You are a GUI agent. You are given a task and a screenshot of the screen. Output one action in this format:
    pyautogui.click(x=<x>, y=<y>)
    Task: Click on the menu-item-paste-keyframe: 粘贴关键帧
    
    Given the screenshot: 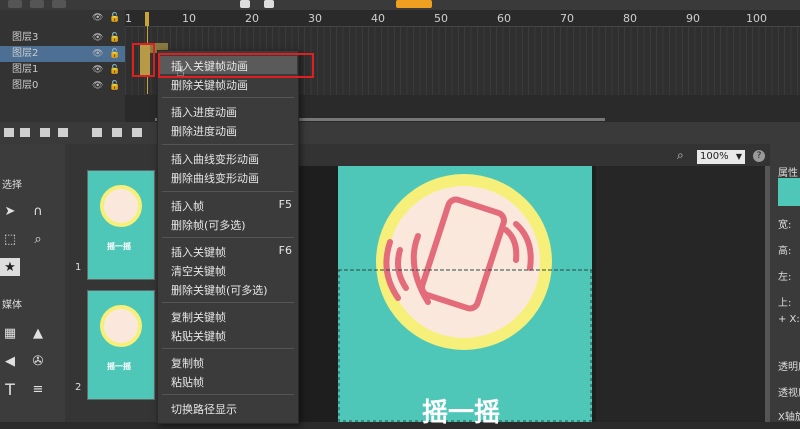 What is the action you would take?
    pyautogui.click(x=198, y=336)
    